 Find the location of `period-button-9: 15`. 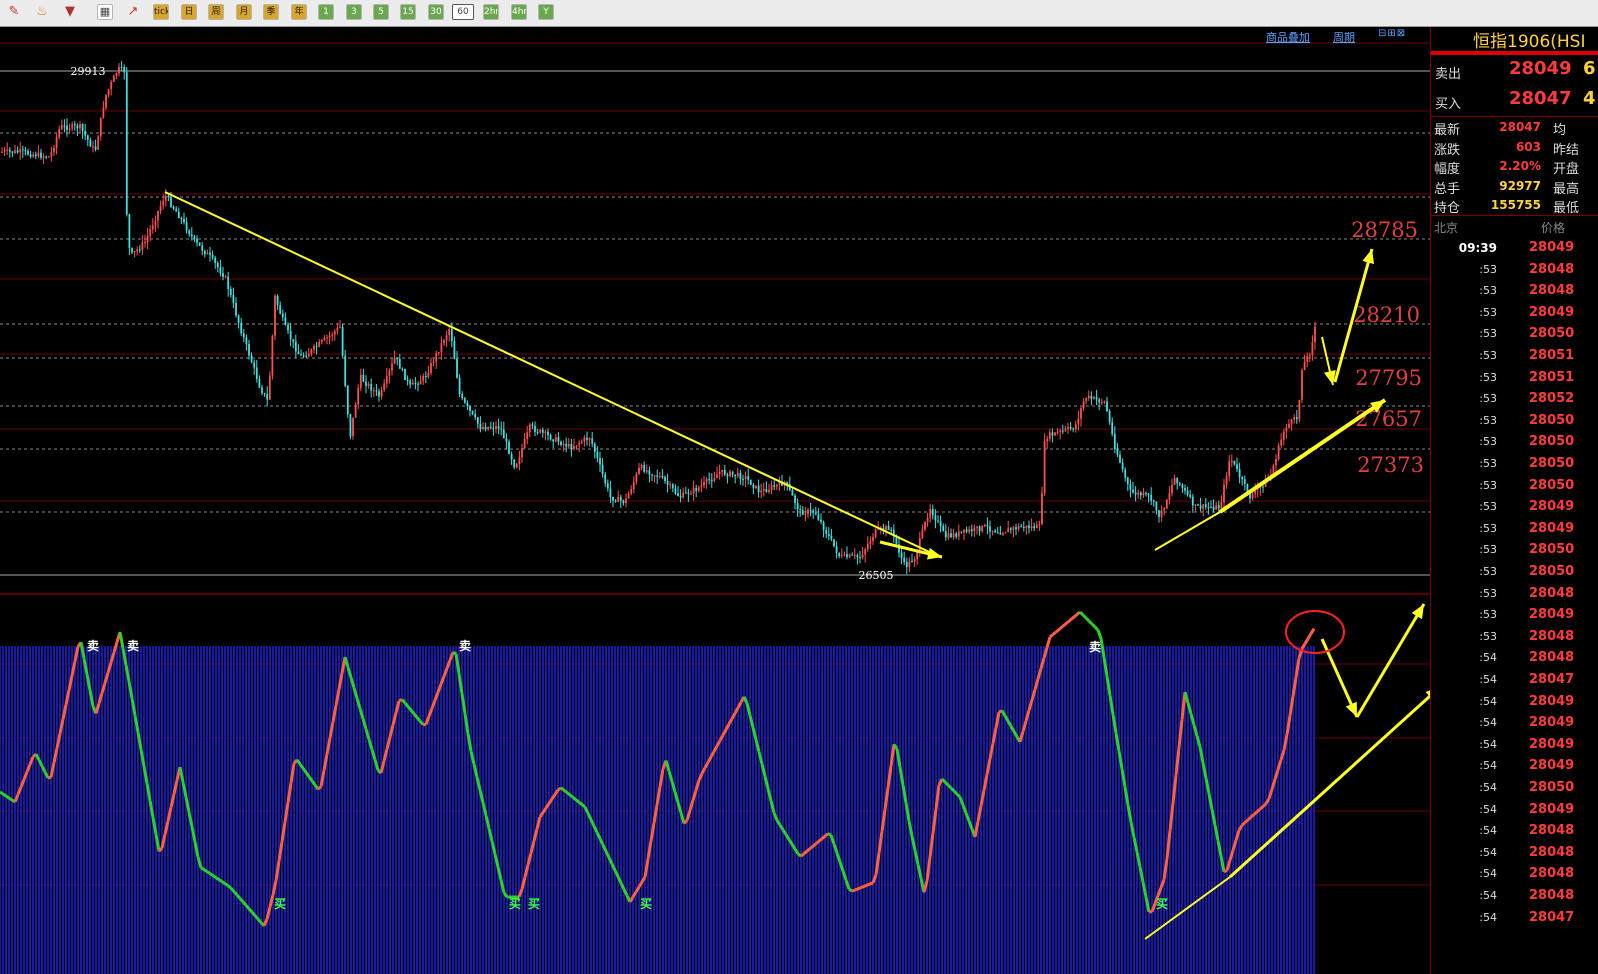

period-button-9: 15 is located at coordinates (408, 12).